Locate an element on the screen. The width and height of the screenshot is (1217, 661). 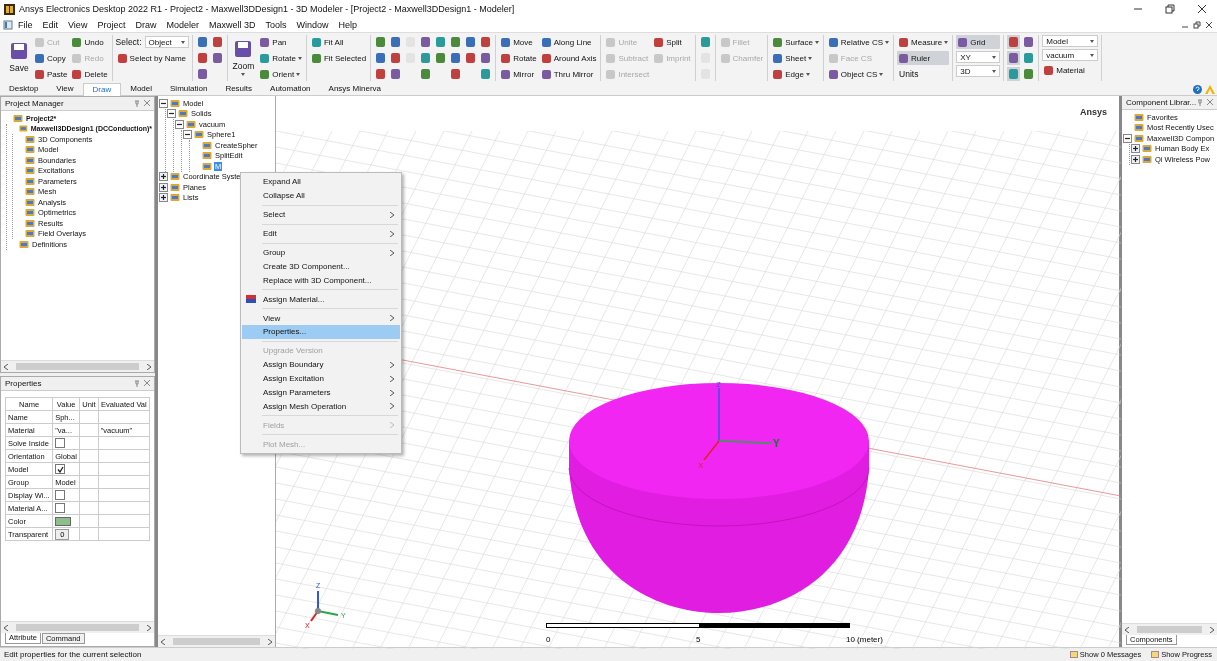
ribbon-button: Delete is located at coordinates (89, 74).